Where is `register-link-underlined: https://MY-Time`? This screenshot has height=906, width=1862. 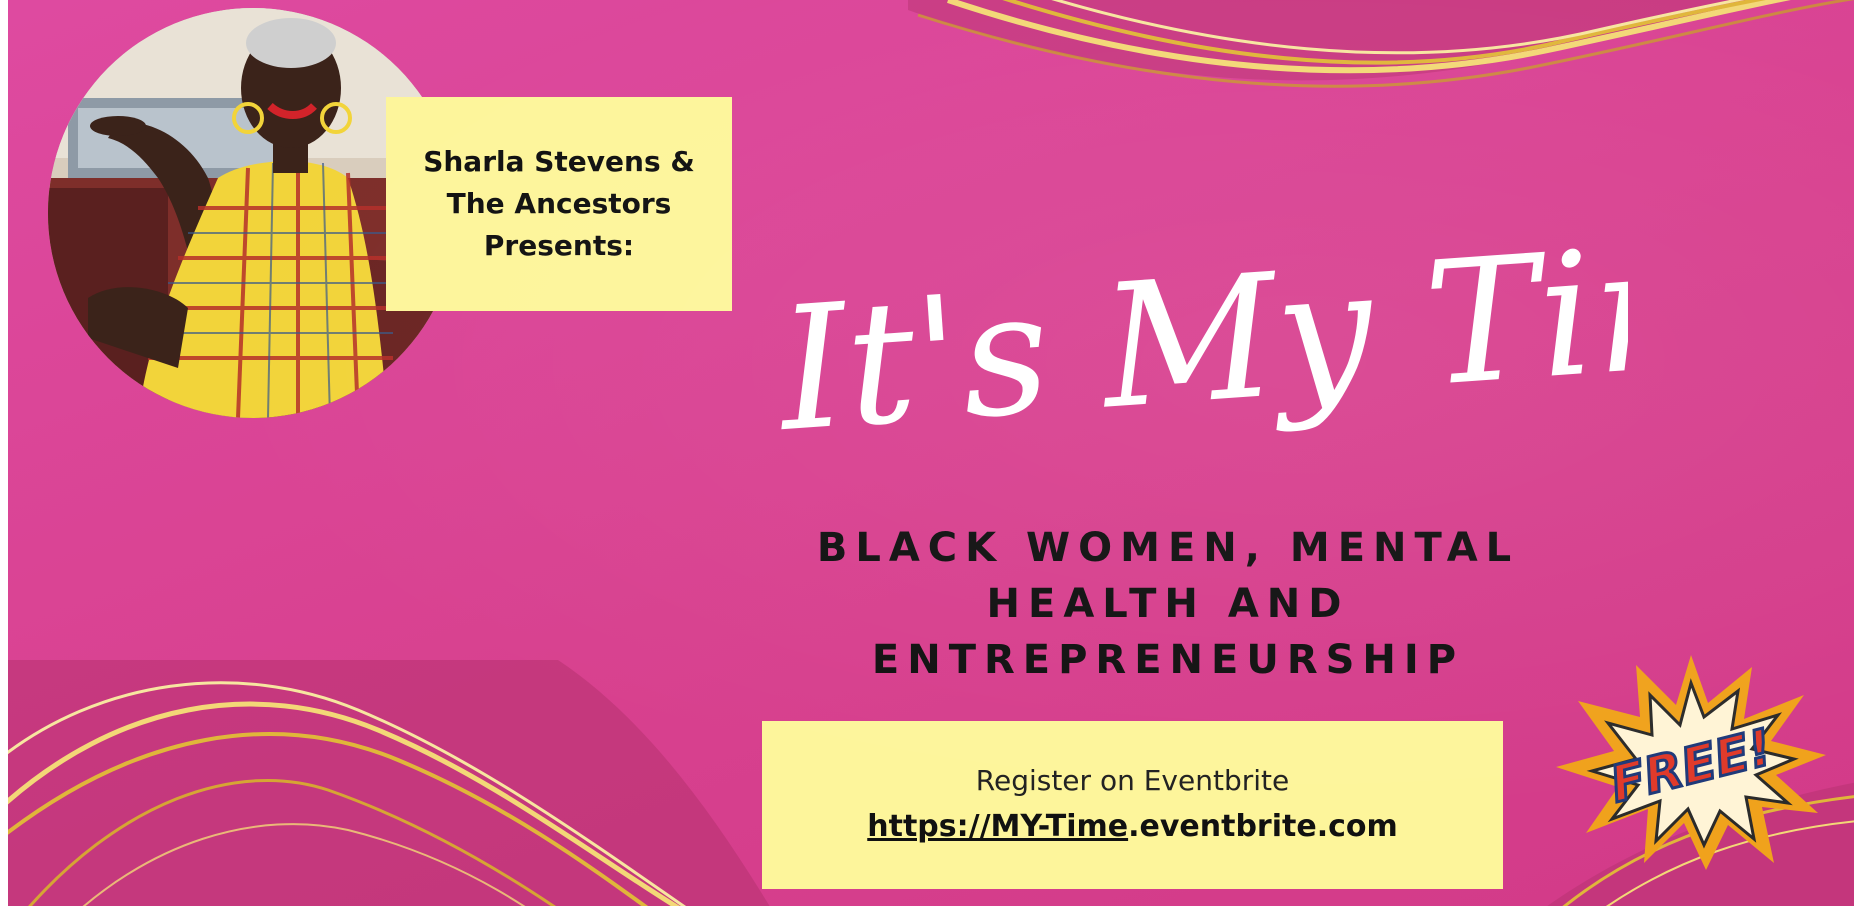
register-link-underlined: https://MY-Time is located at coordinates (997, 826).